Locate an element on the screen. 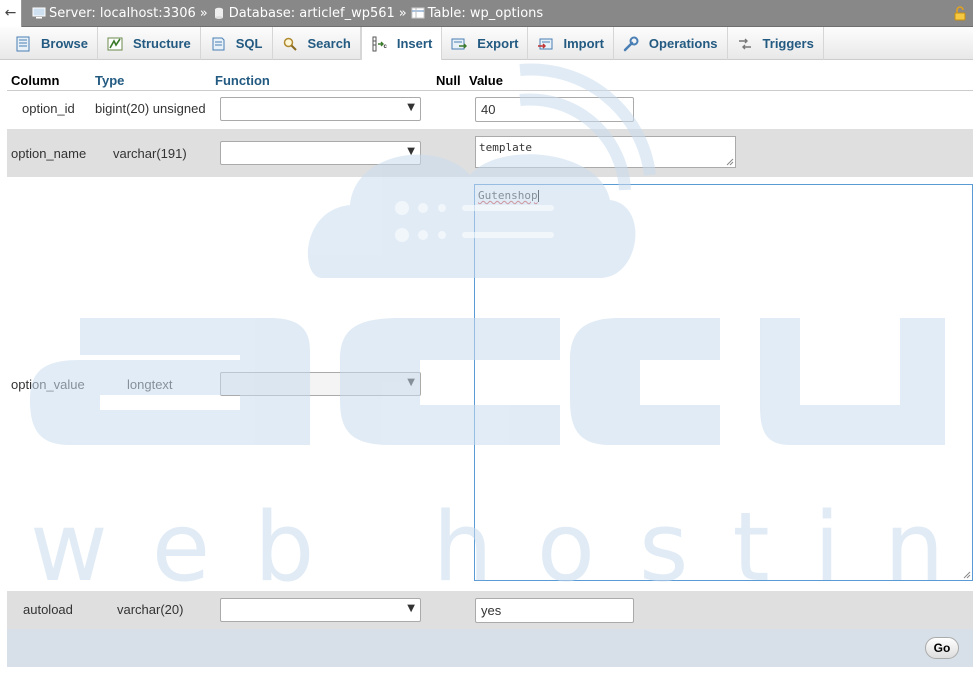  import-icon is located at coordinates (545, 43).